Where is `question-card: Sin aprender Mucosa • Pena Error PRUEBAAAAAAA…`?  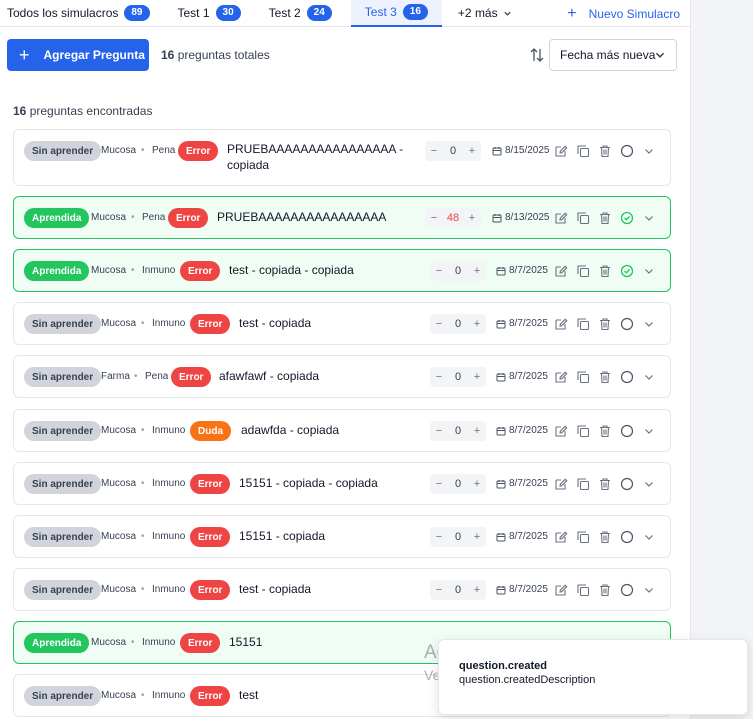 question-card: Sin aprender Mucosa • Pena Error PRUEBAAAAAAA… is located at coordinates (342, 157).